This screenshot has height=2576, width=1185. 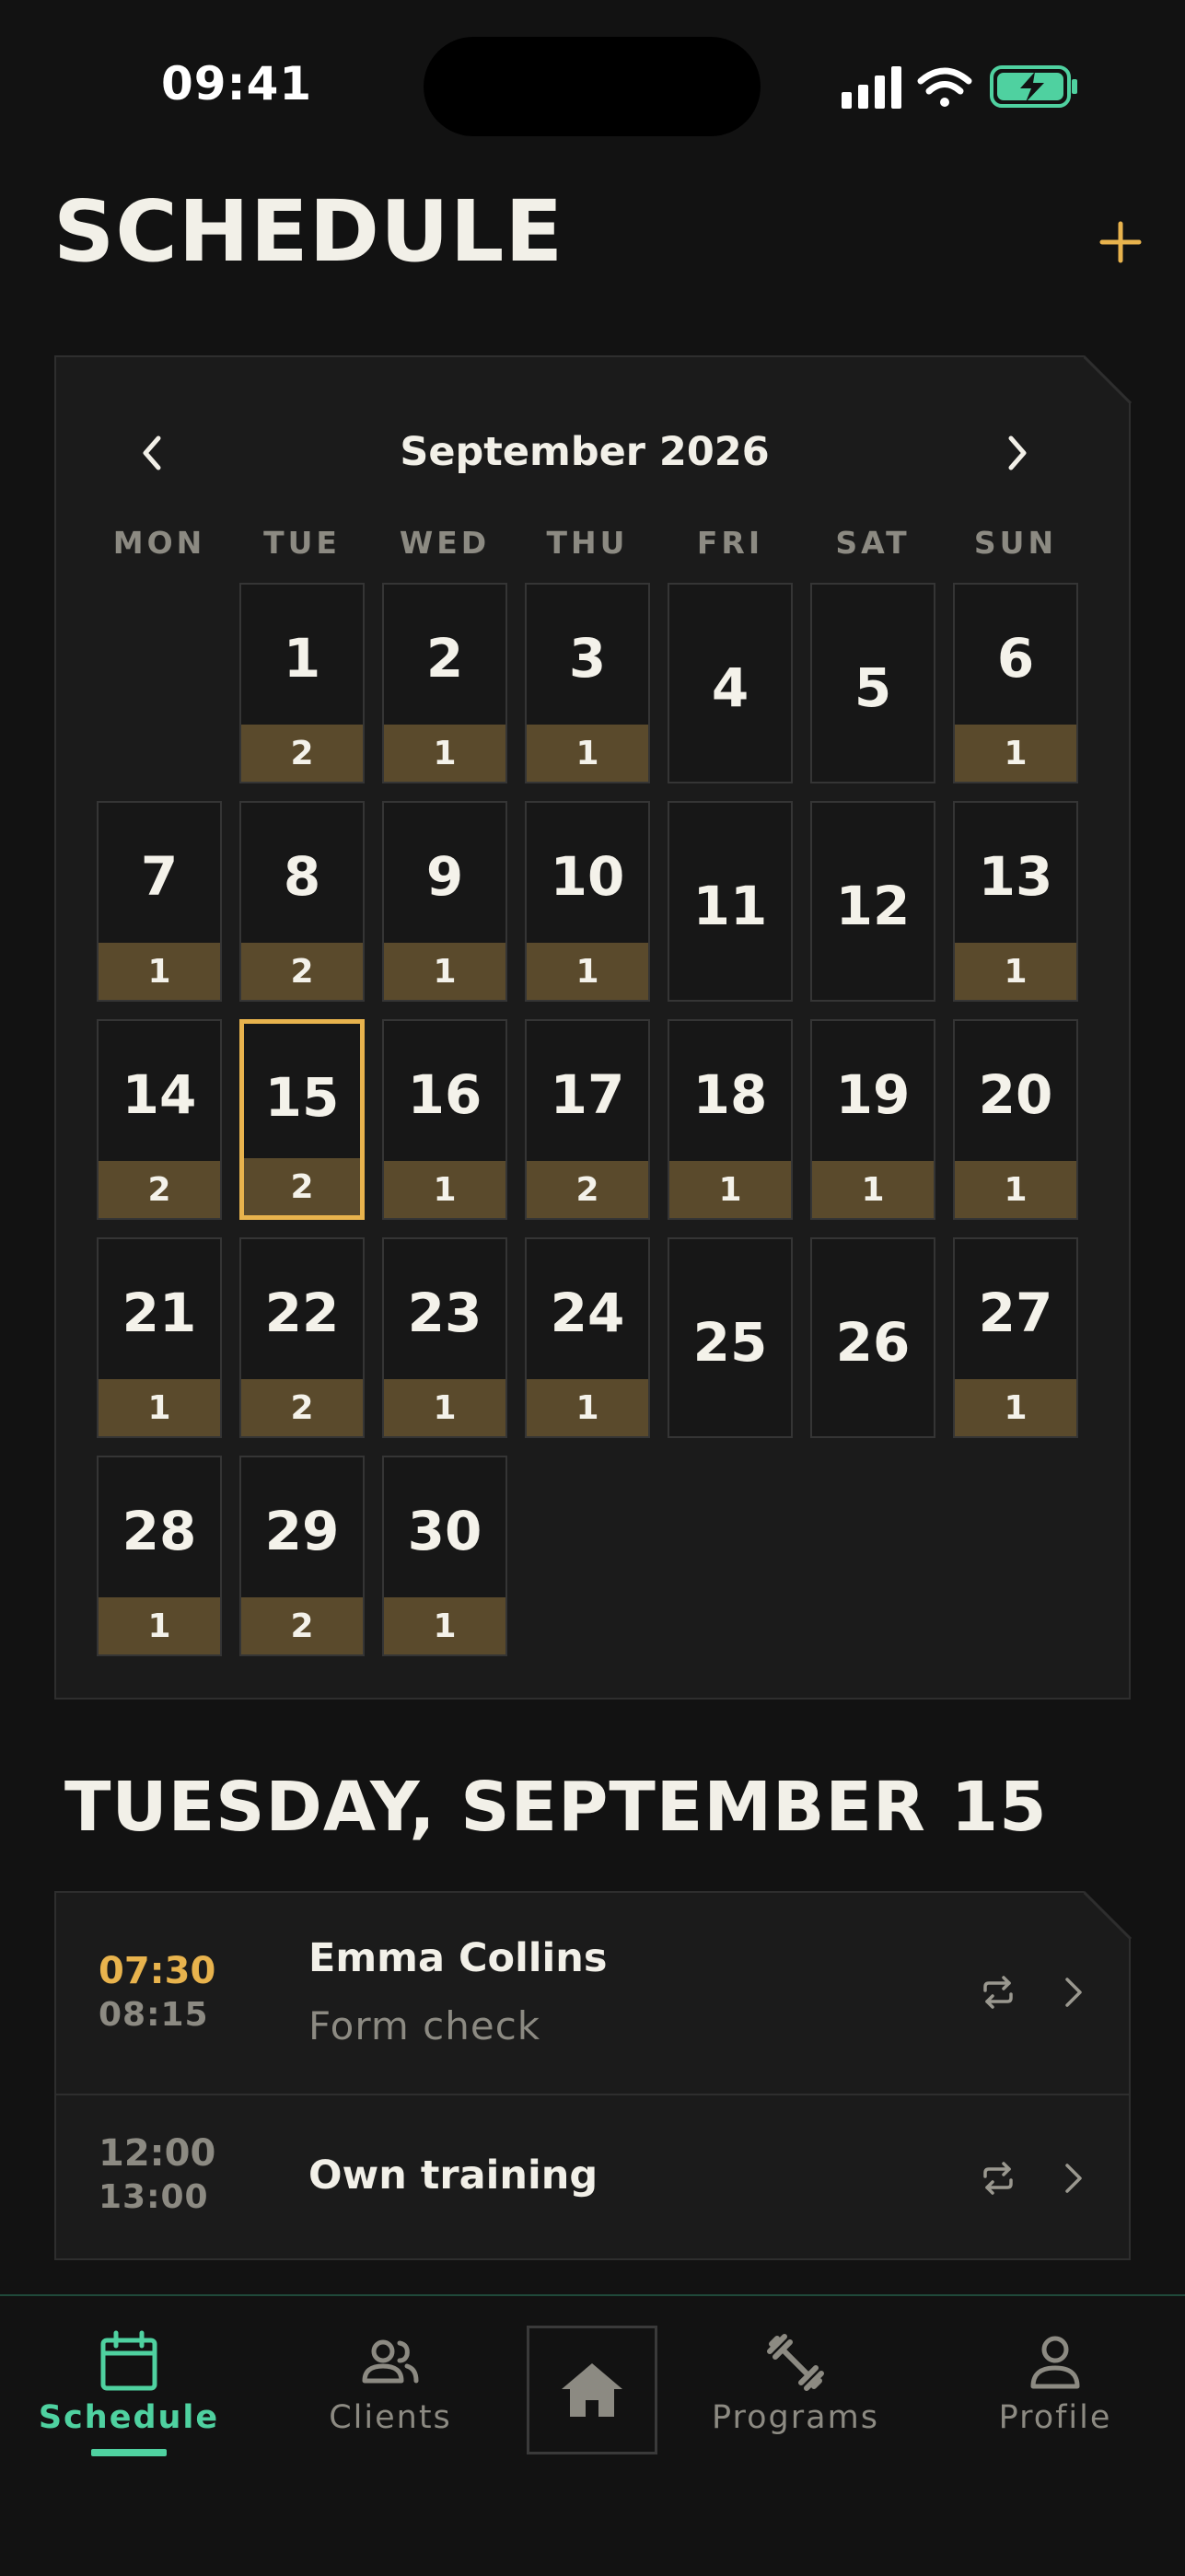 I want to click on calendar-day-cell: 18 1, so click(x=730, y=1119).